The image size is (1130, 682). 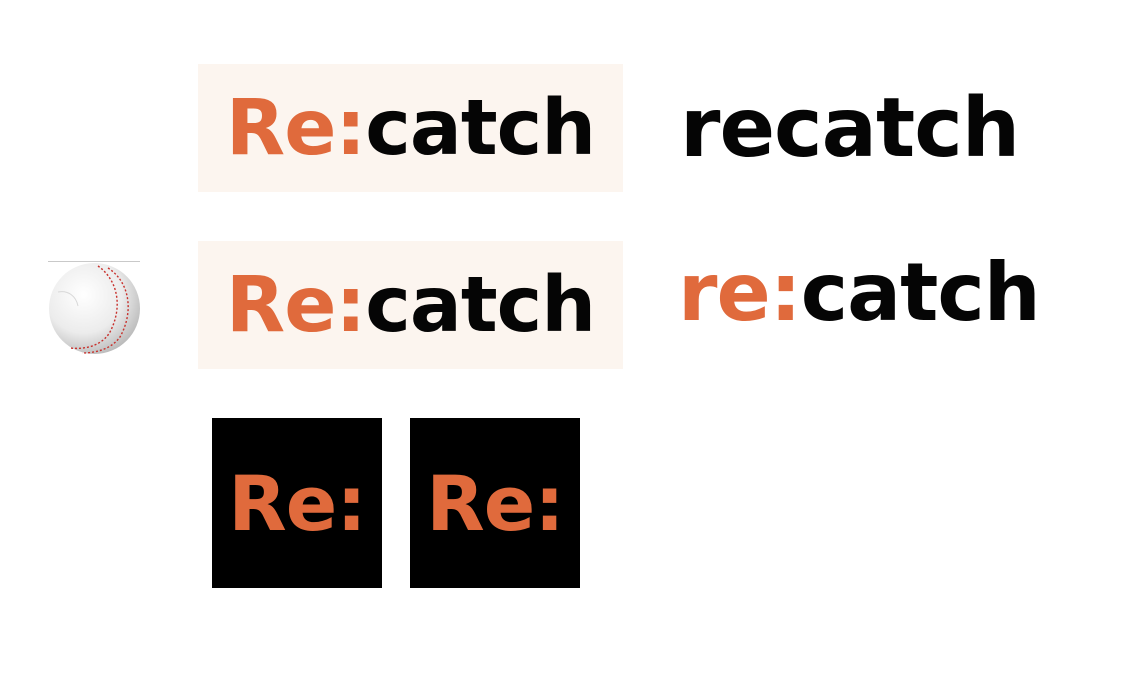 I want to click on logo-accent-text: re:, so click(x=740, y=292).